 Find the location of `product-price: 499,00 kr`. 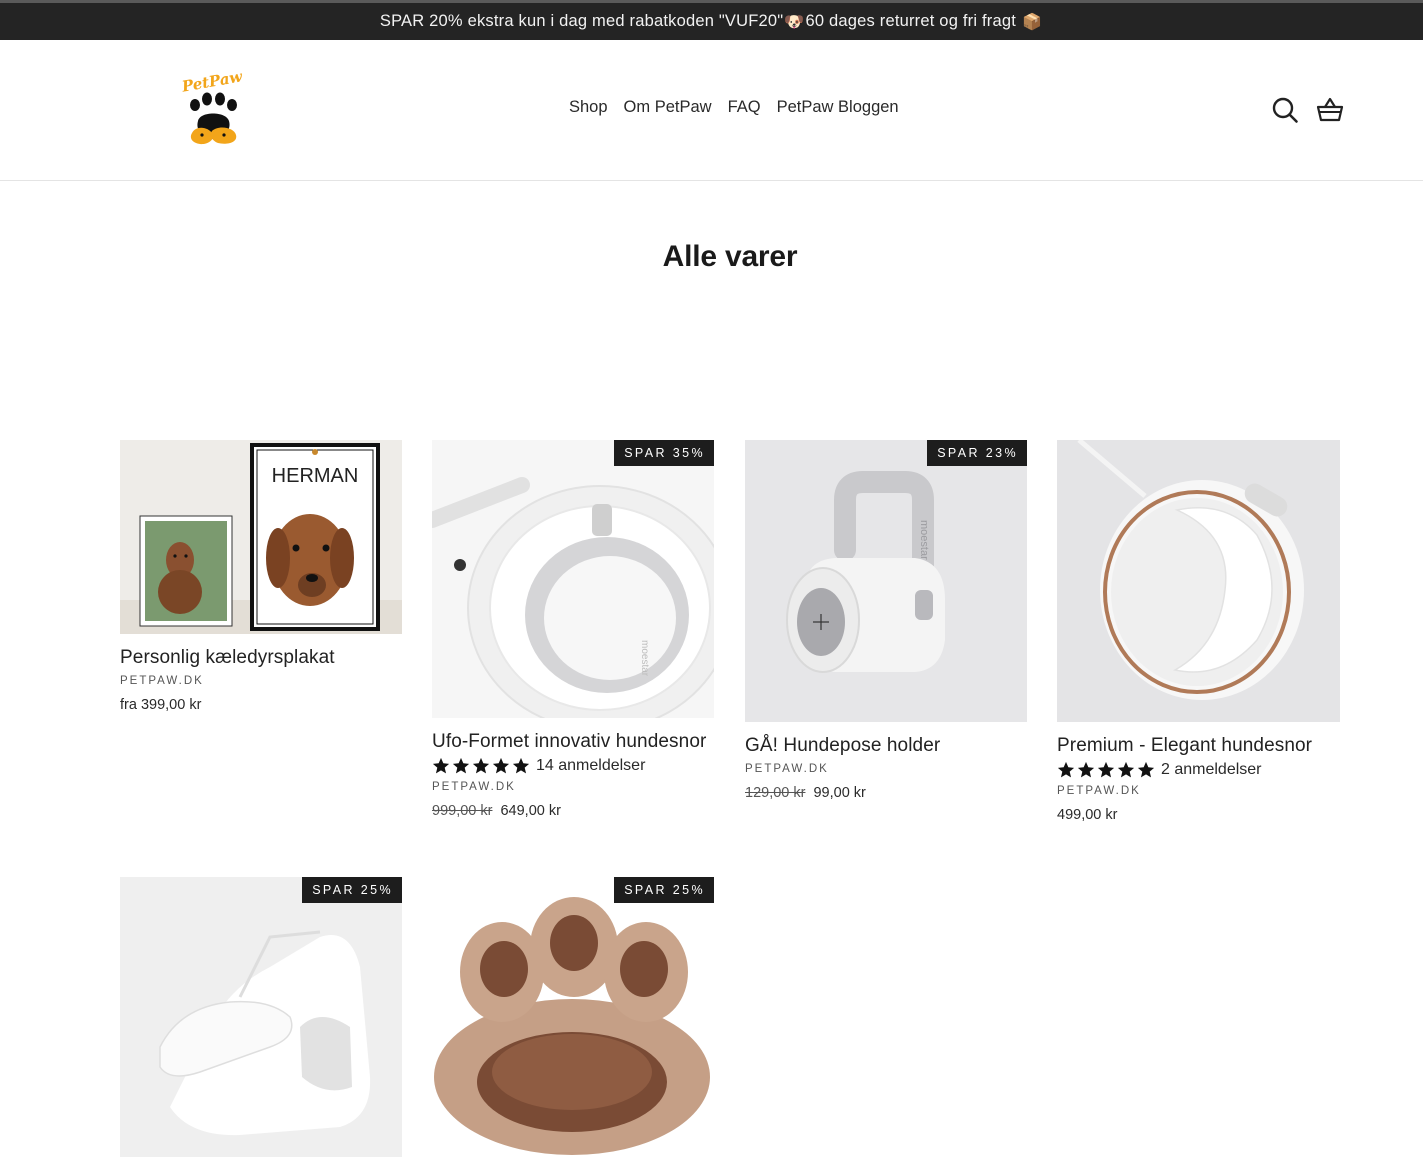

product-price: 499,00 kr is located at coordinates (1198, 815).